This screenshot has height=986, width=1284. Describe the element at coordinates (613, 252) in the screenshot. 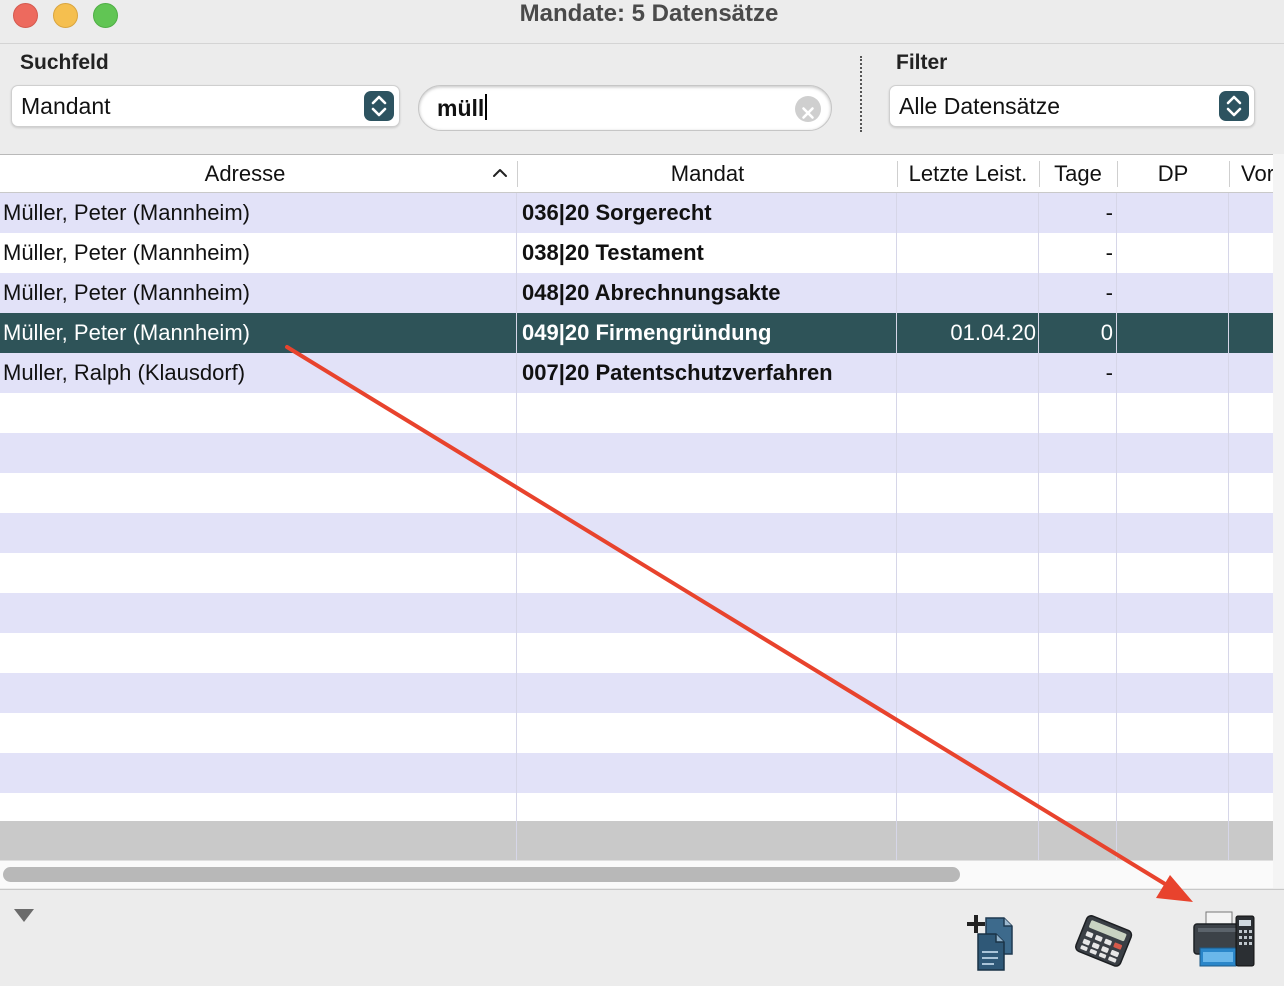

I see `cell-mandat: 038|20 Testament` at that location.